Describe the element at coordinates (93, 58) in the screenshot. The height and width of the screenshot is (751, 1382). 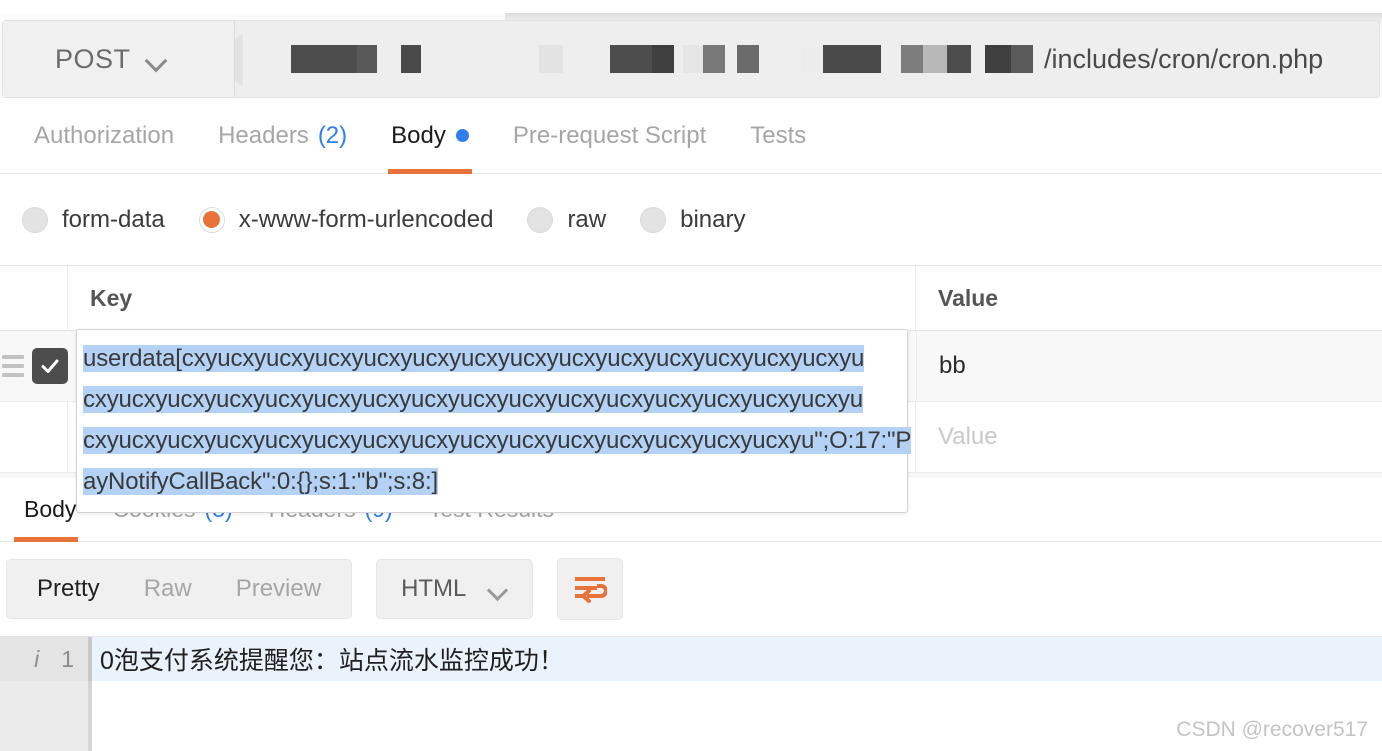
I see `http-method-label: POST` at that location.